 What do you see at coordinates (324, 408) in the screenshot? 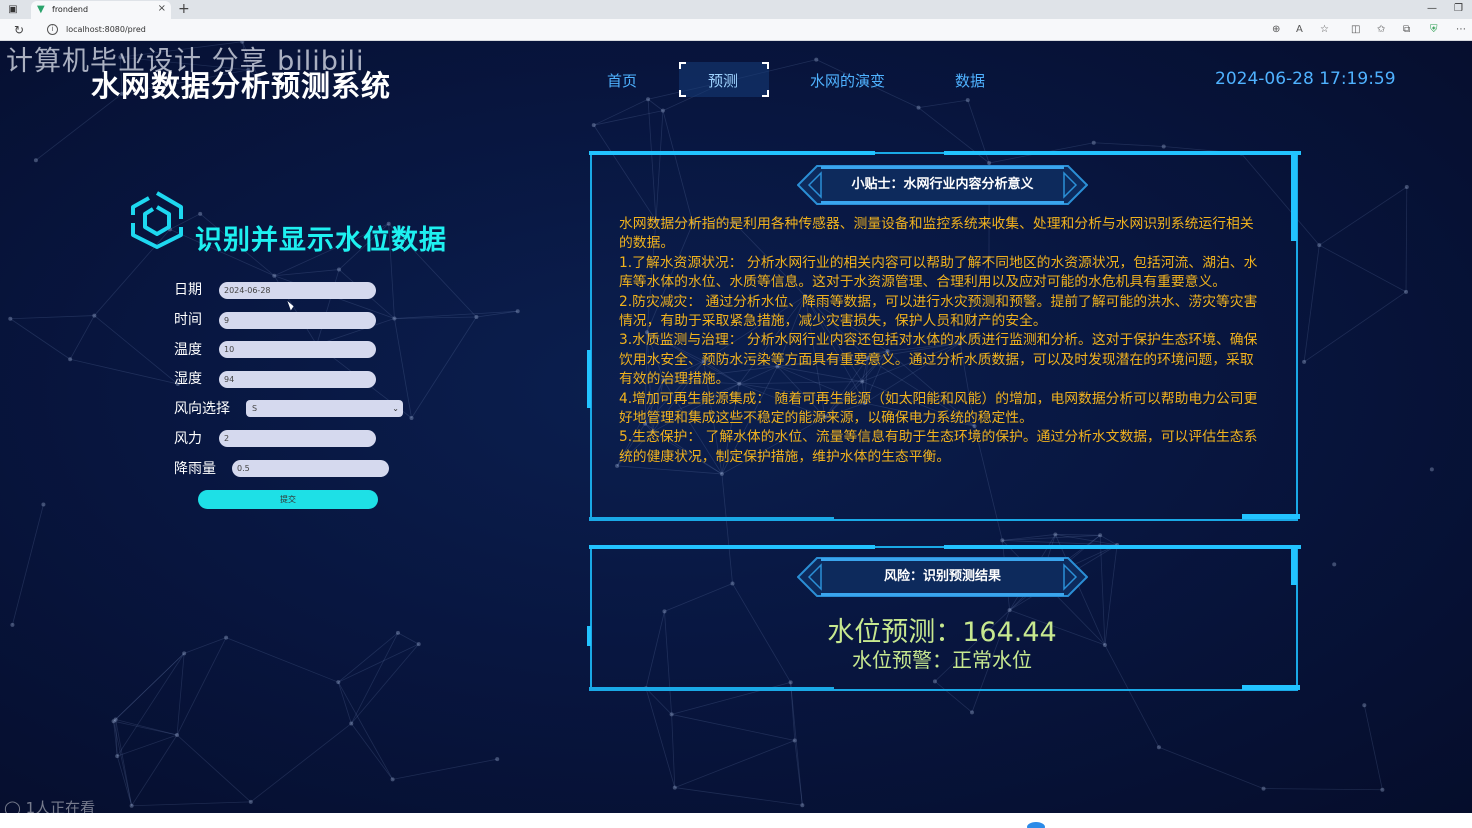
I see `wind-direction-select: S ⌄` at bounding box center [324, 408].